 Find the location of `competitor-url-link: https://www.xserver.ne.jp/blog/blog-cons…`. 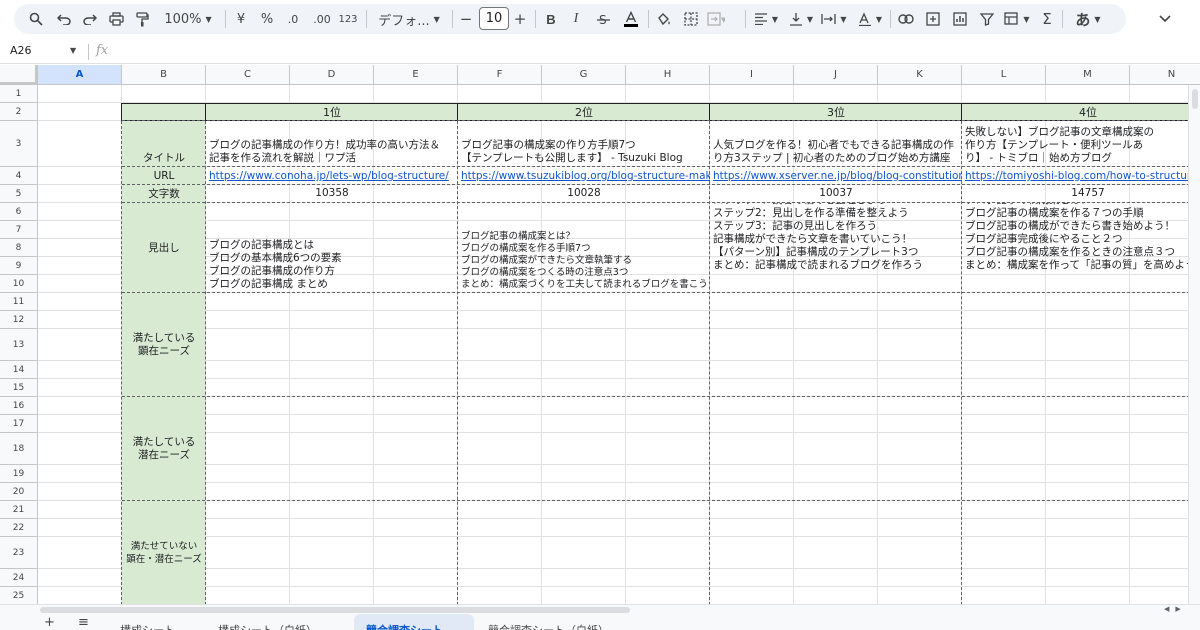

competitor-url-link: https://www.xserver.ne.jp/blog/blog-cons… is located at coordinates (837, 176).